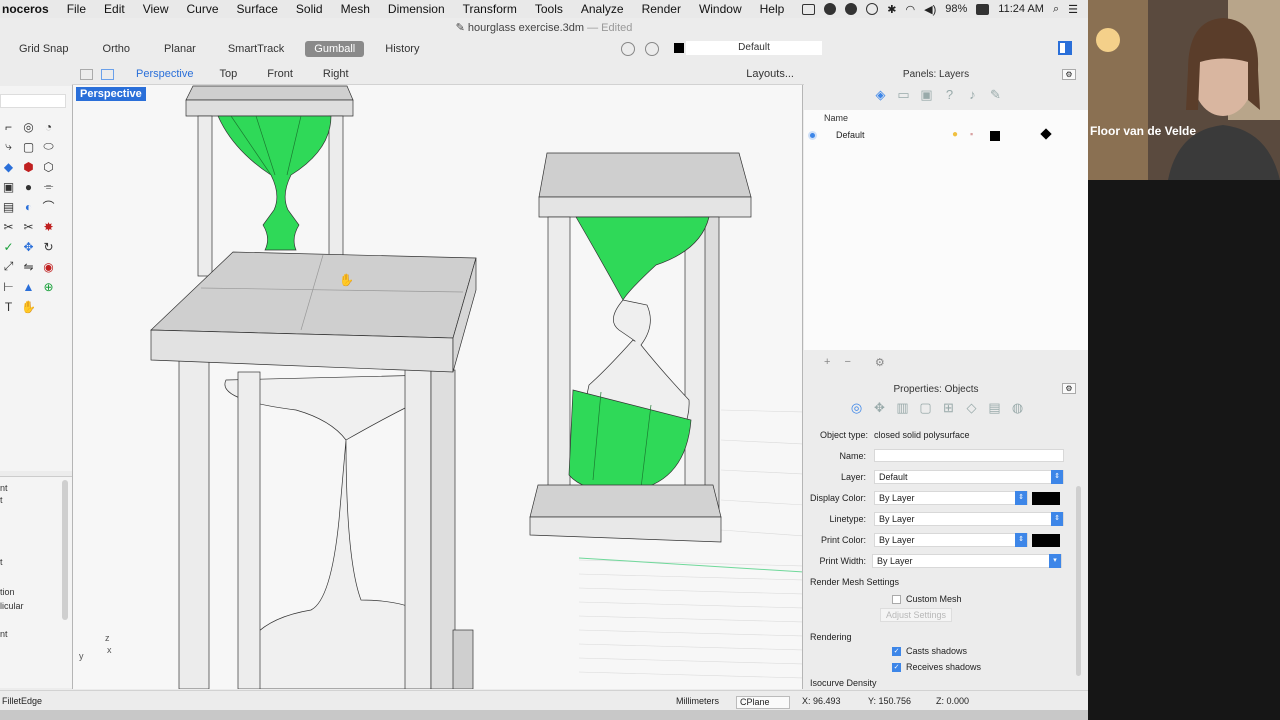 Image resolution: width=1280 pixels, height=720 pixels. What do you see at coordinates (8, 306) in the screenshot?
I see `text-tool-icon: T` at bounding box center [8, 306].